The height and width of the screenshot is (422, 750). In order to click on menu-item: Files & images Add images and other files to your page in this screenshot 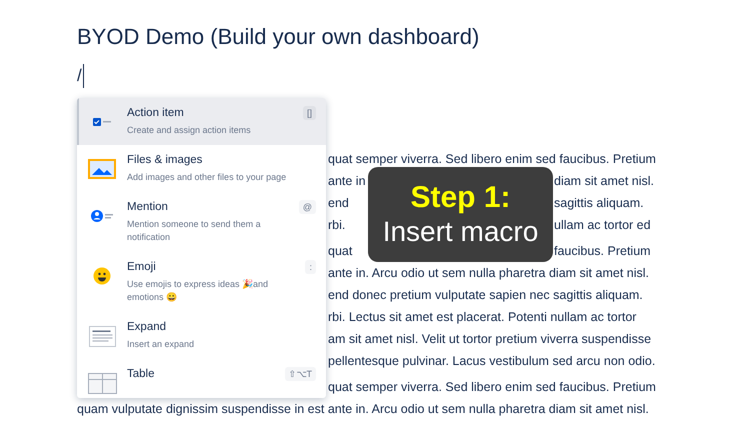, I will do `click(201, 168)`.